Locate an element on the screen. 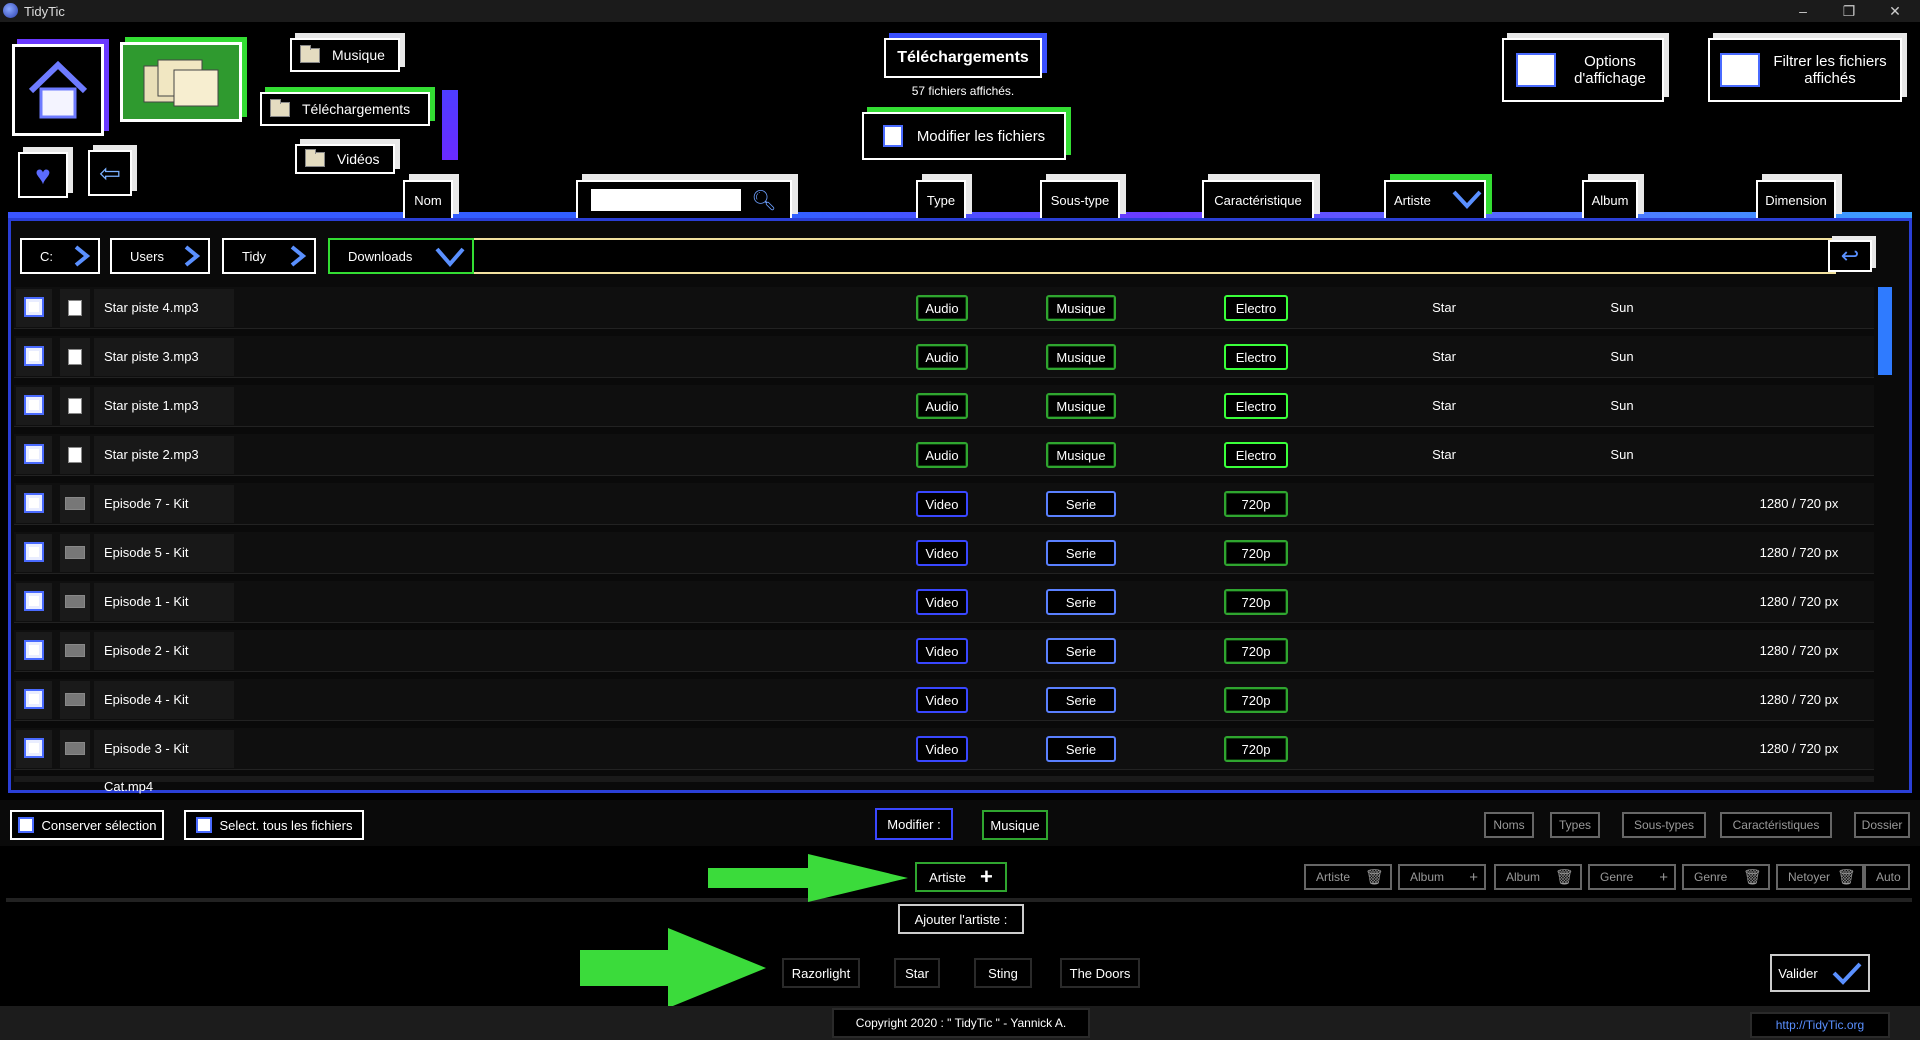 The width and height of the screenshot is (1920, 1040). search-icon: 🔍︎ is located at coordinates (763, 200).